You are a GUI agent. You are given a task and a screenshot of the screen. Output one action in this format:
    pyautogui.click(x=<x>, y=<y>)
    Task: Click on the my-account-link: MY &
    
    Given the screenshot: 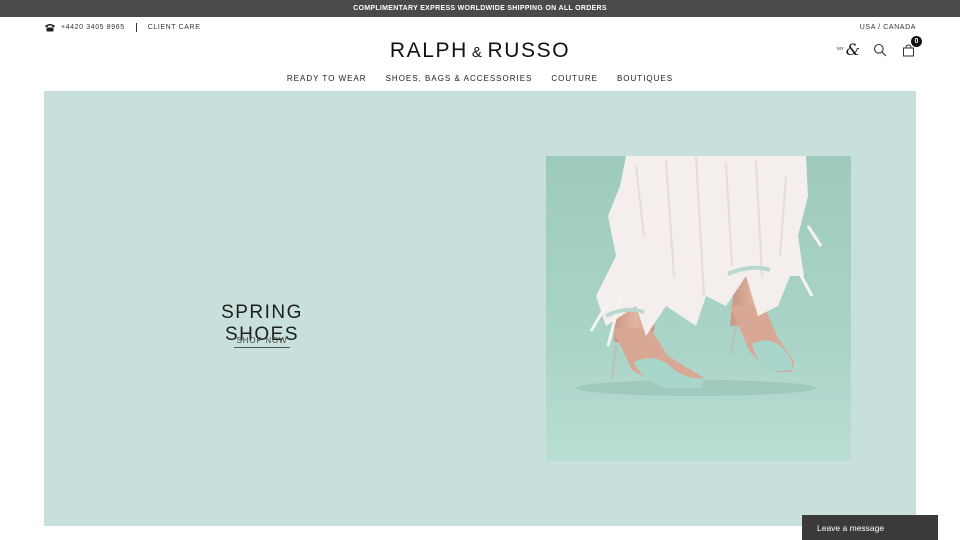 What is the action you would take?
    pyautogui.click(x=848, y=50)
    